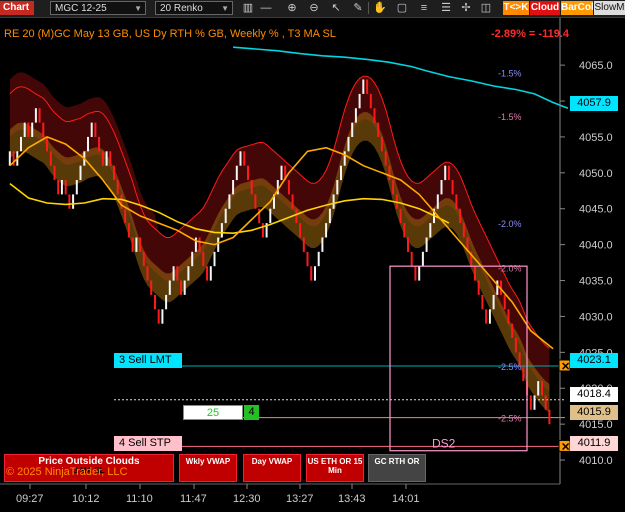 This screenshot has height=512, width=625. What do you see at coordinates (213, 412) in the screenshot?
I see `position-quantity: 25` at bounding box center [213, 412].